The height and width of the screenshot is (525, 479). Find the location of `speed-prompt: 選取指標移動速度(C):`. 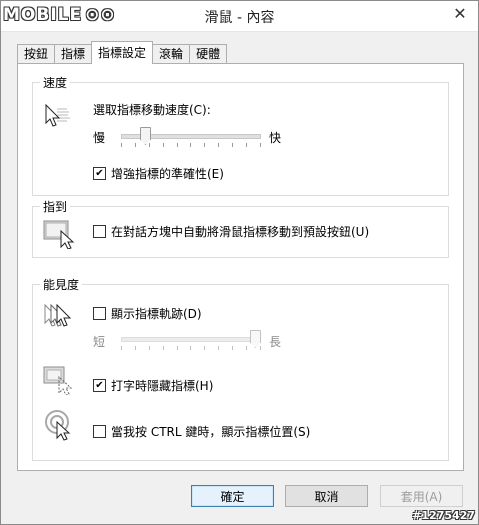

speed-prompt: 選取指標移動速度(C): is located at coordinates (152, 110).